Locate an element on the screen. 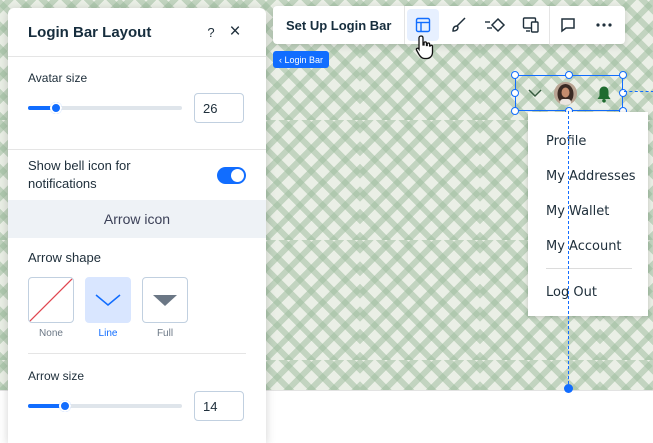 This screenshot has height=443, width=653. arrow-size-slider is located at coordinates (105, 406).